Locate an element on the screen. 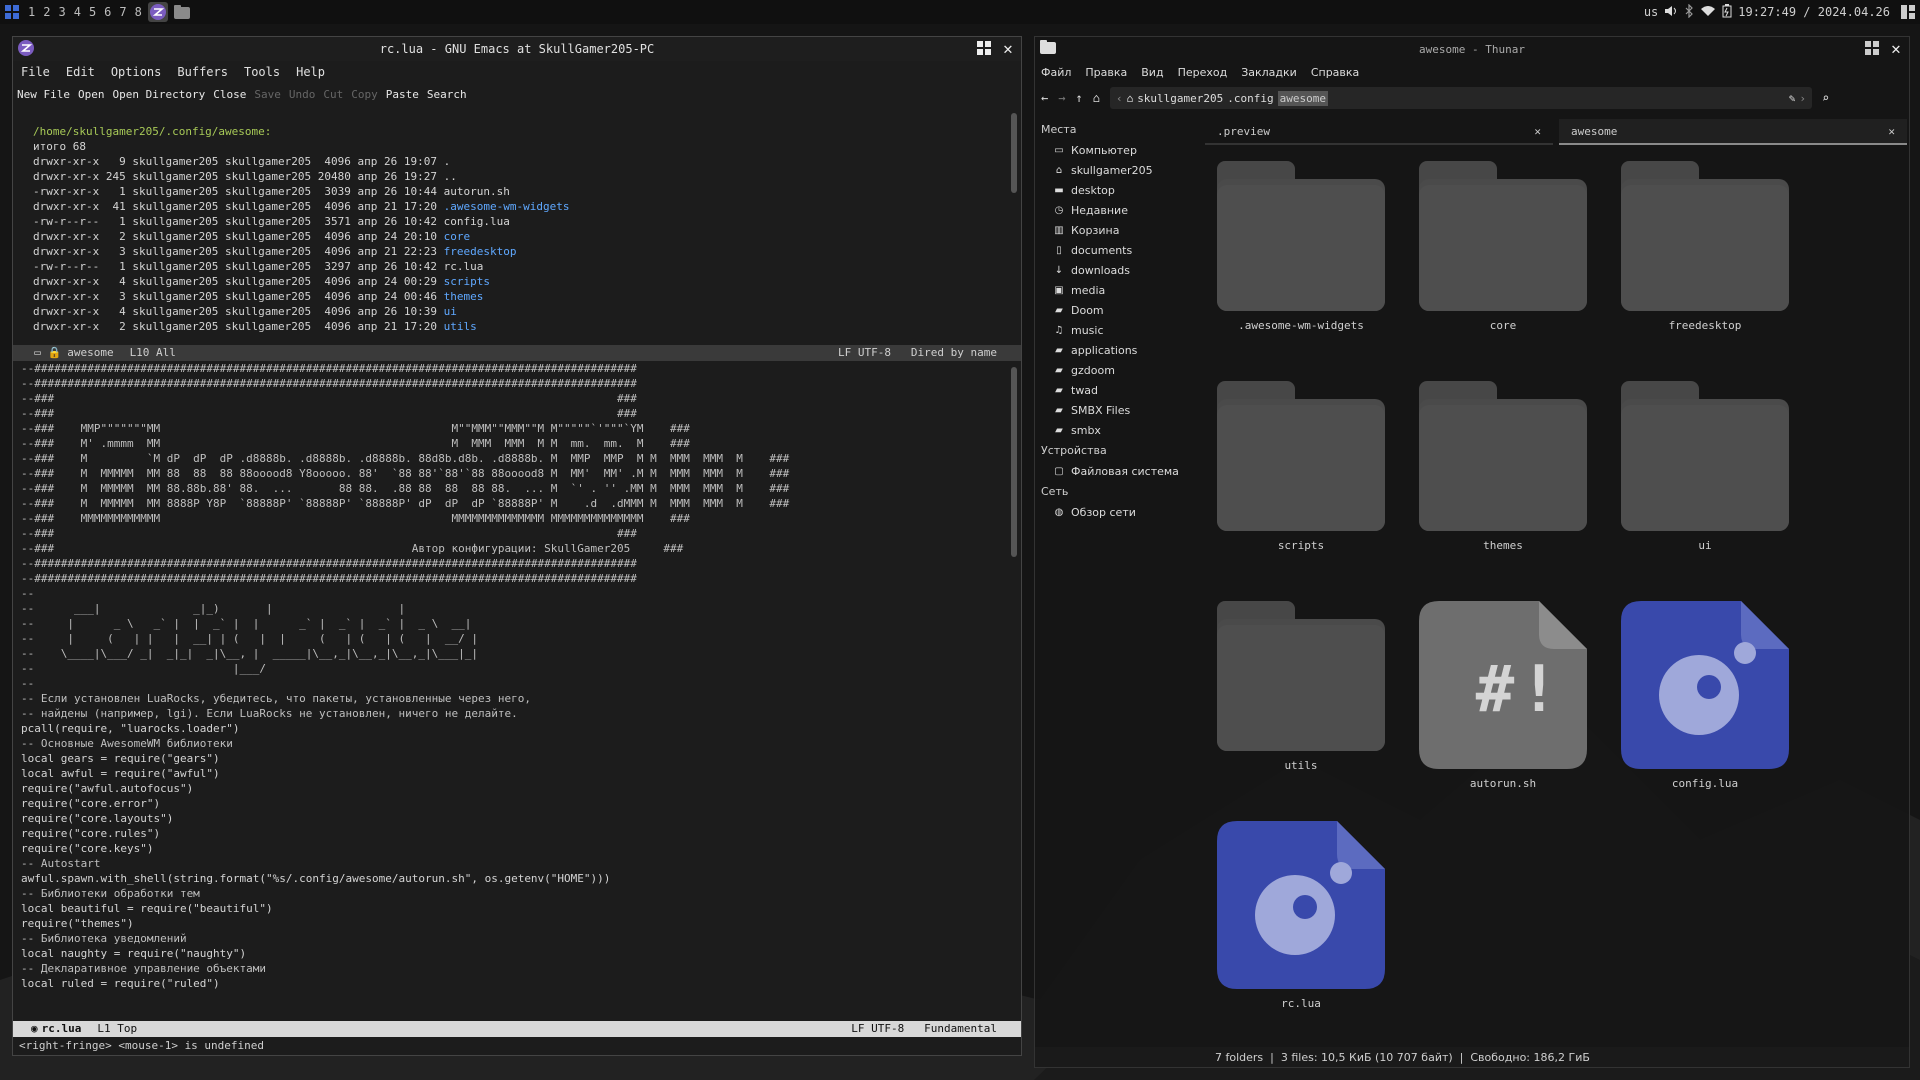 This screenshot has width=1920, height=1080. thunar-task-icon is located at coordinates (182, 12).